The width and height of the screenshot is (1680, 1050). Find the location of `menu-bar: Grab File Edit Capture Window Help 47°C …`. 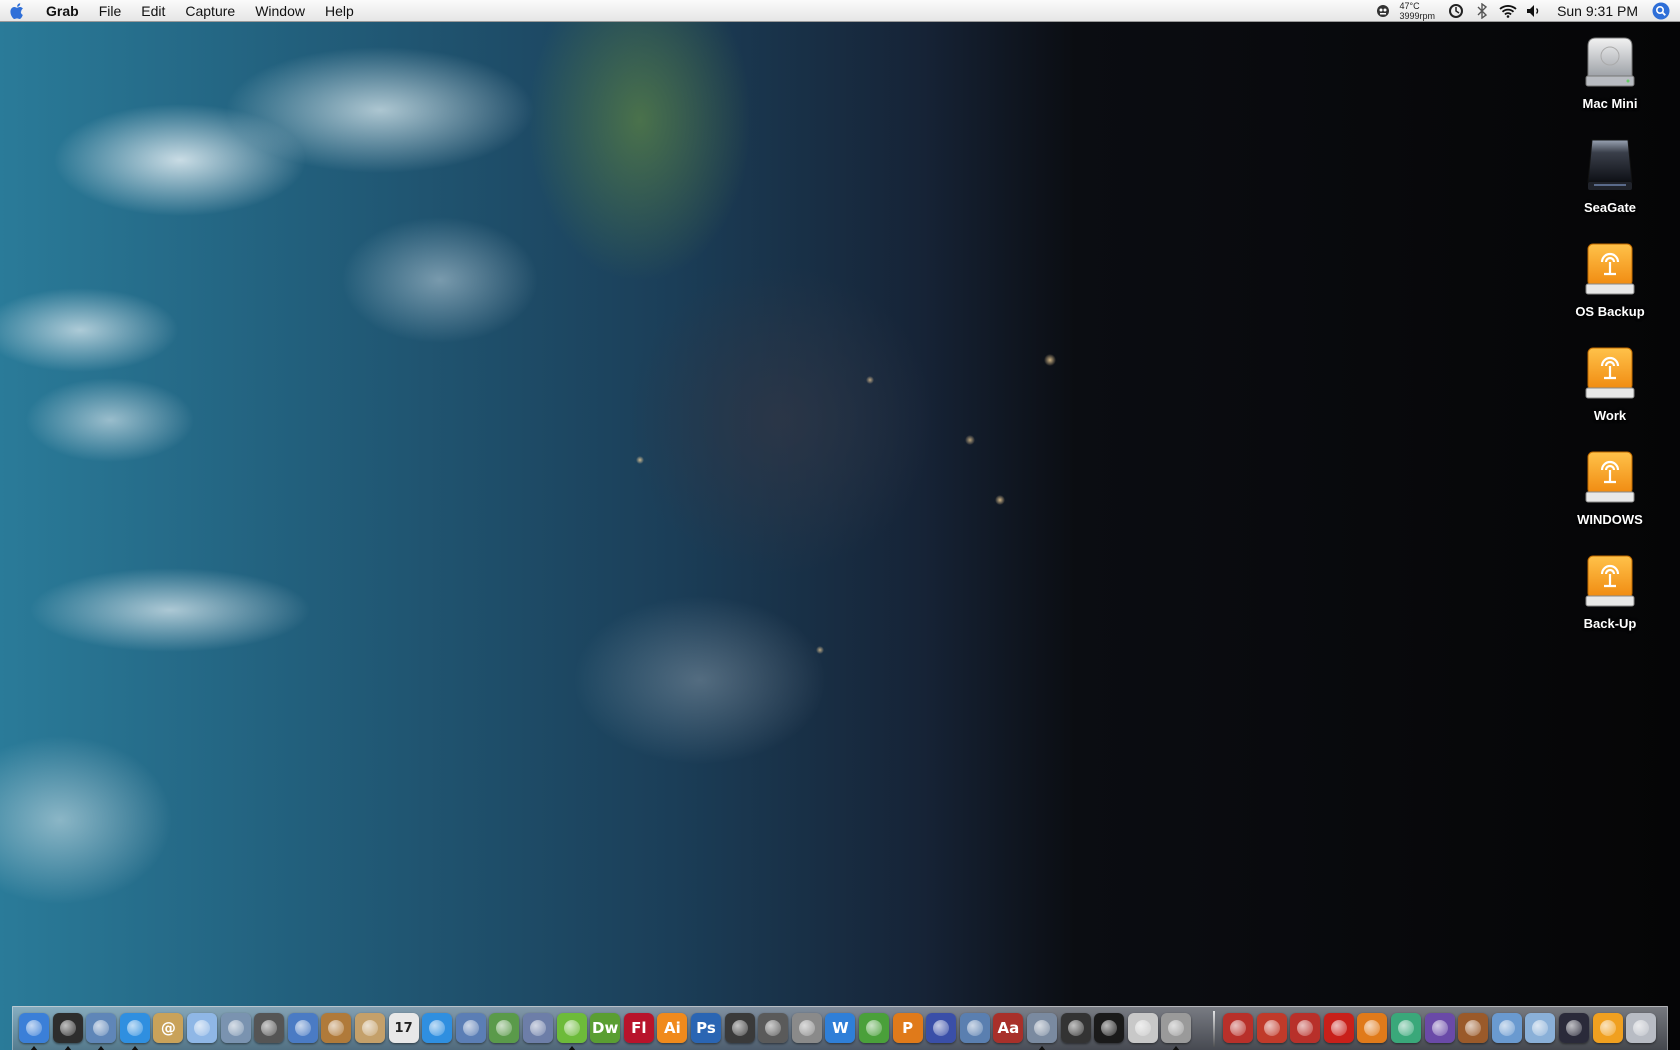

menu-bar: Grab File Edit Capture Window Help 47°C … is located at coordinates (840, 11).